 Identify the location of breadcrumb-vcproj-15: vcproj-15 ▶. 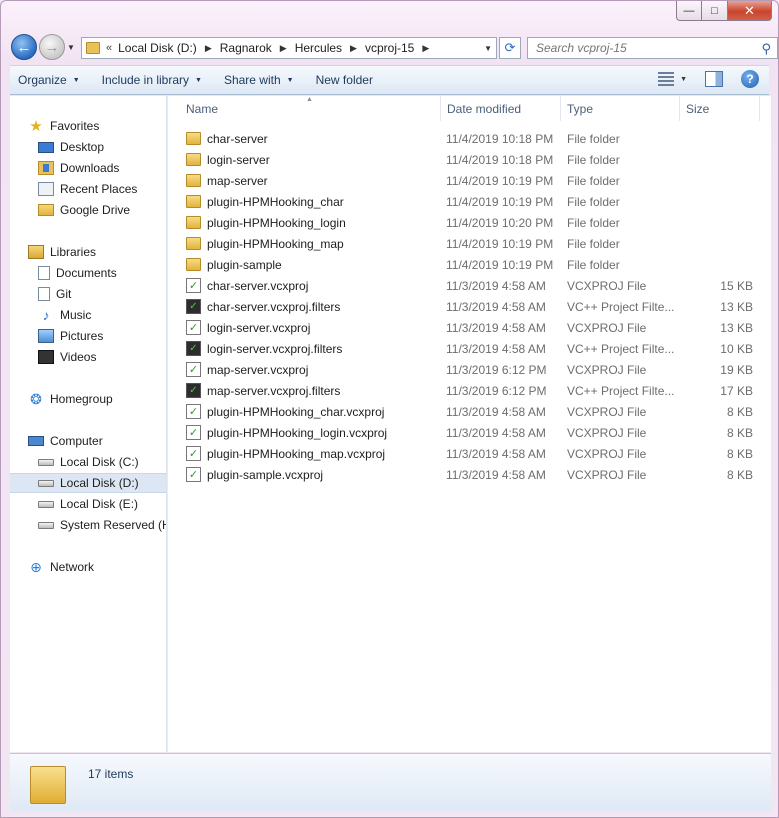
(401, 48).